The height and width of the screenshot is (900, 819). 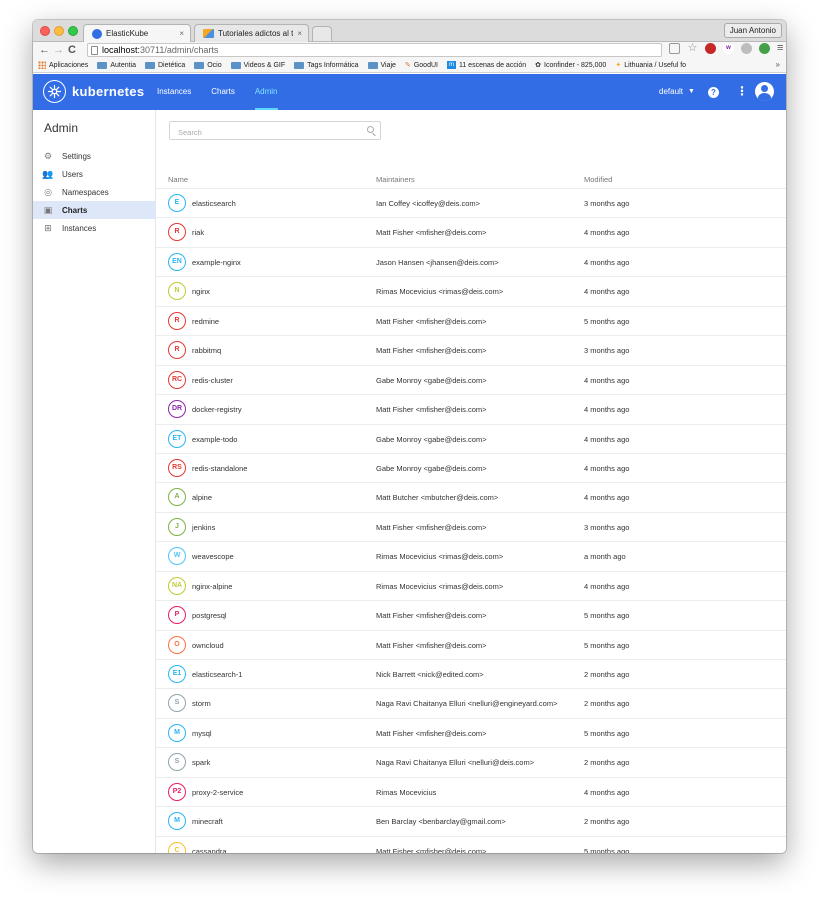 What do you see at coordinates (713, 92) in the screenshot?
I see `help-icon: ?` at bounding box center [713, 92].